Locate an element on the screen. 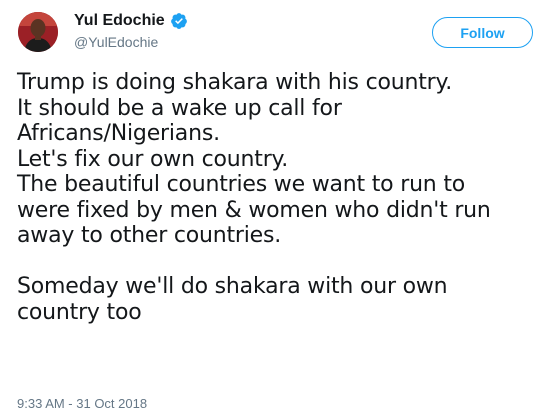 This screenshot has width=550, height=420. tweet-line: Africans/Nigerians. is located at coordinates (118, 133).